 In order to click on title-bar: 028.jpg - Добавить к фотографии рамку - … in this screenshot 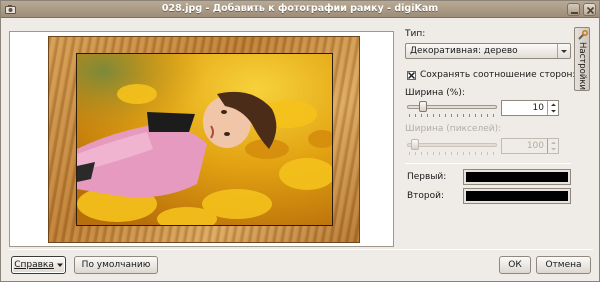, I will do `click(300, 9)`.